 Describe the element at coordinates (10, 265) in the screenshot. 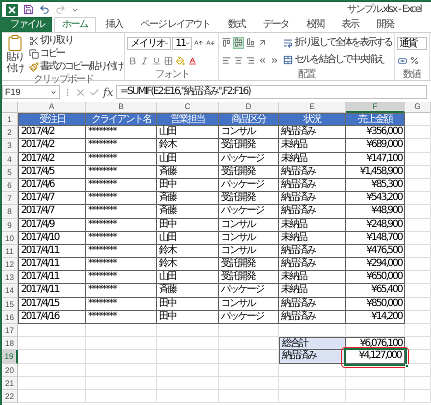

I see `row-number: 12` at that location.